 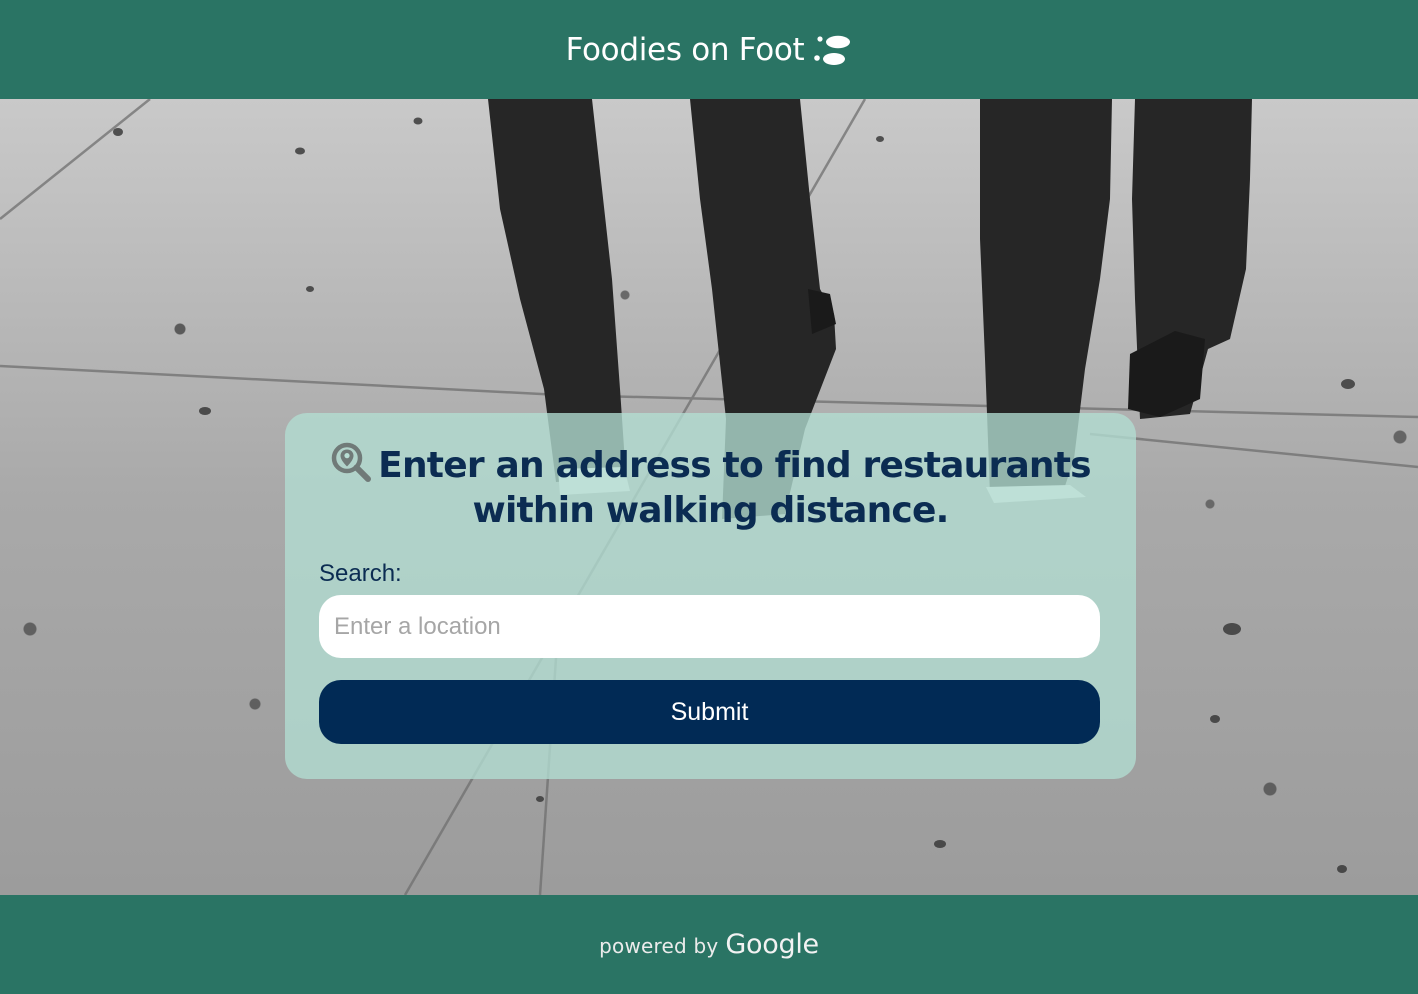 What do you see at coordinates (709, 626) in the screenshot?
I see `location-input` at bounding box center [709, 626].